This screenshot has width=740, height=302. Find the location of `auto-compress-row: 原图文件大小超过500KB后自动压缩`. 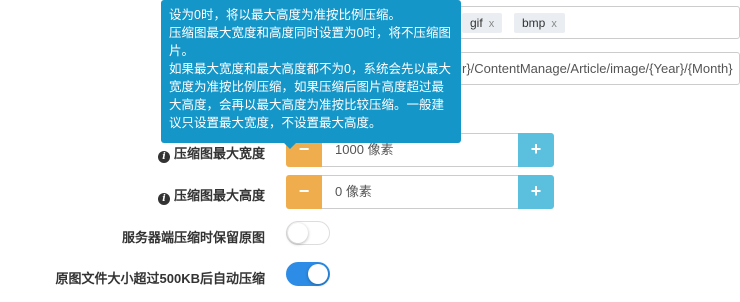

auto-compress-row: 原图文件大小超过500KB后自动压缩 is located at coordinates (370, 276).